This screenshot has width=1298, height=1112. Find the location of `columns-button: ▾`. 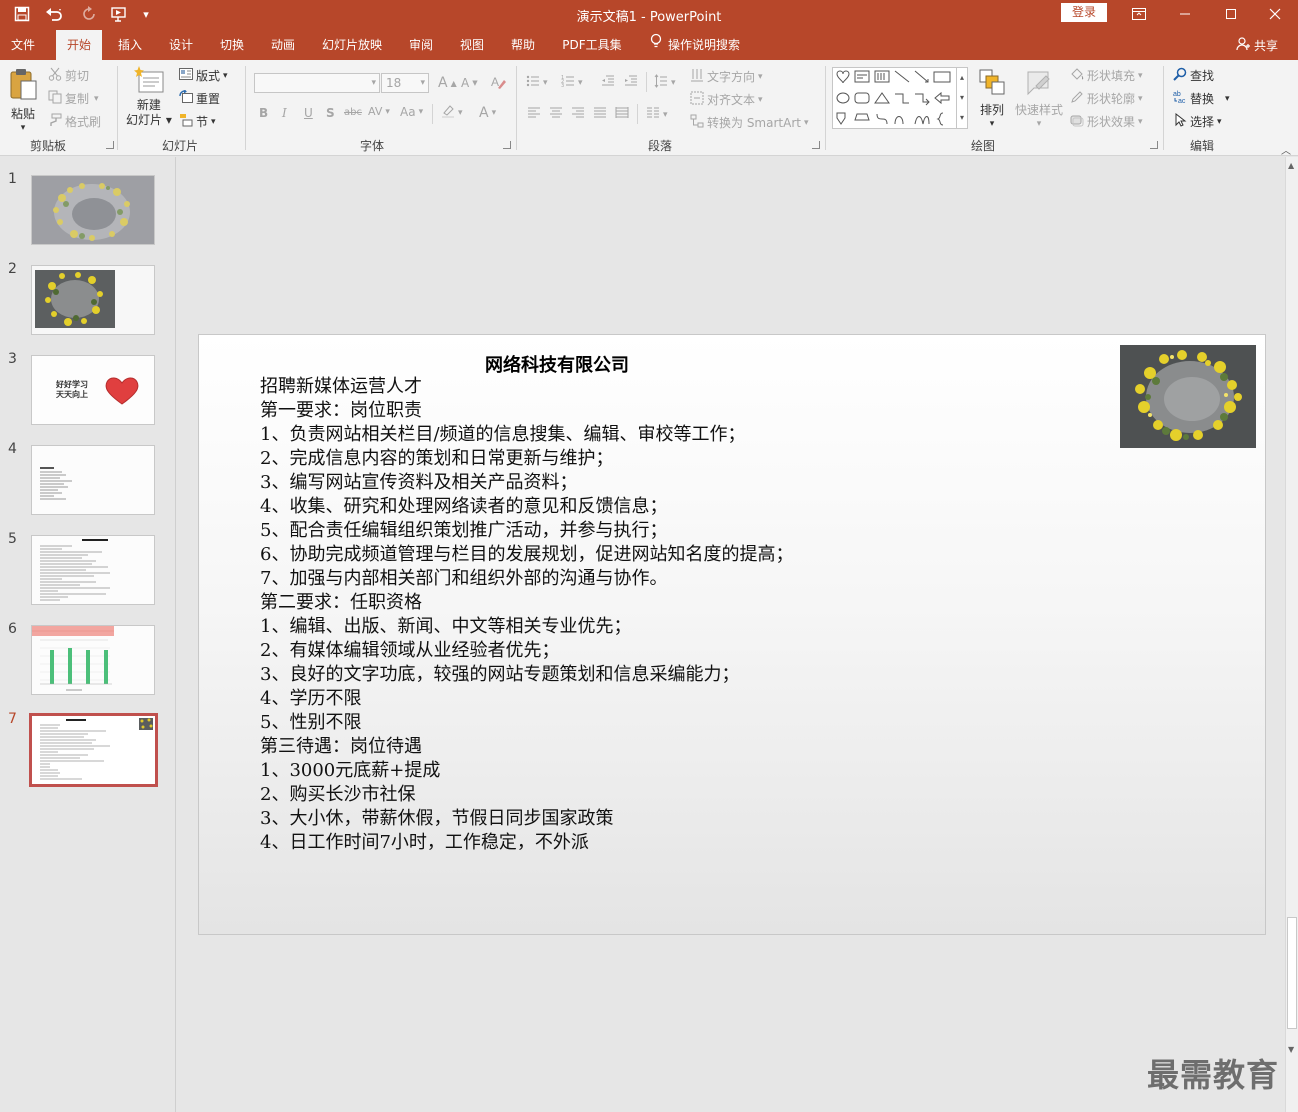

columns-button: ▾ is located at coordinates (657, 114).